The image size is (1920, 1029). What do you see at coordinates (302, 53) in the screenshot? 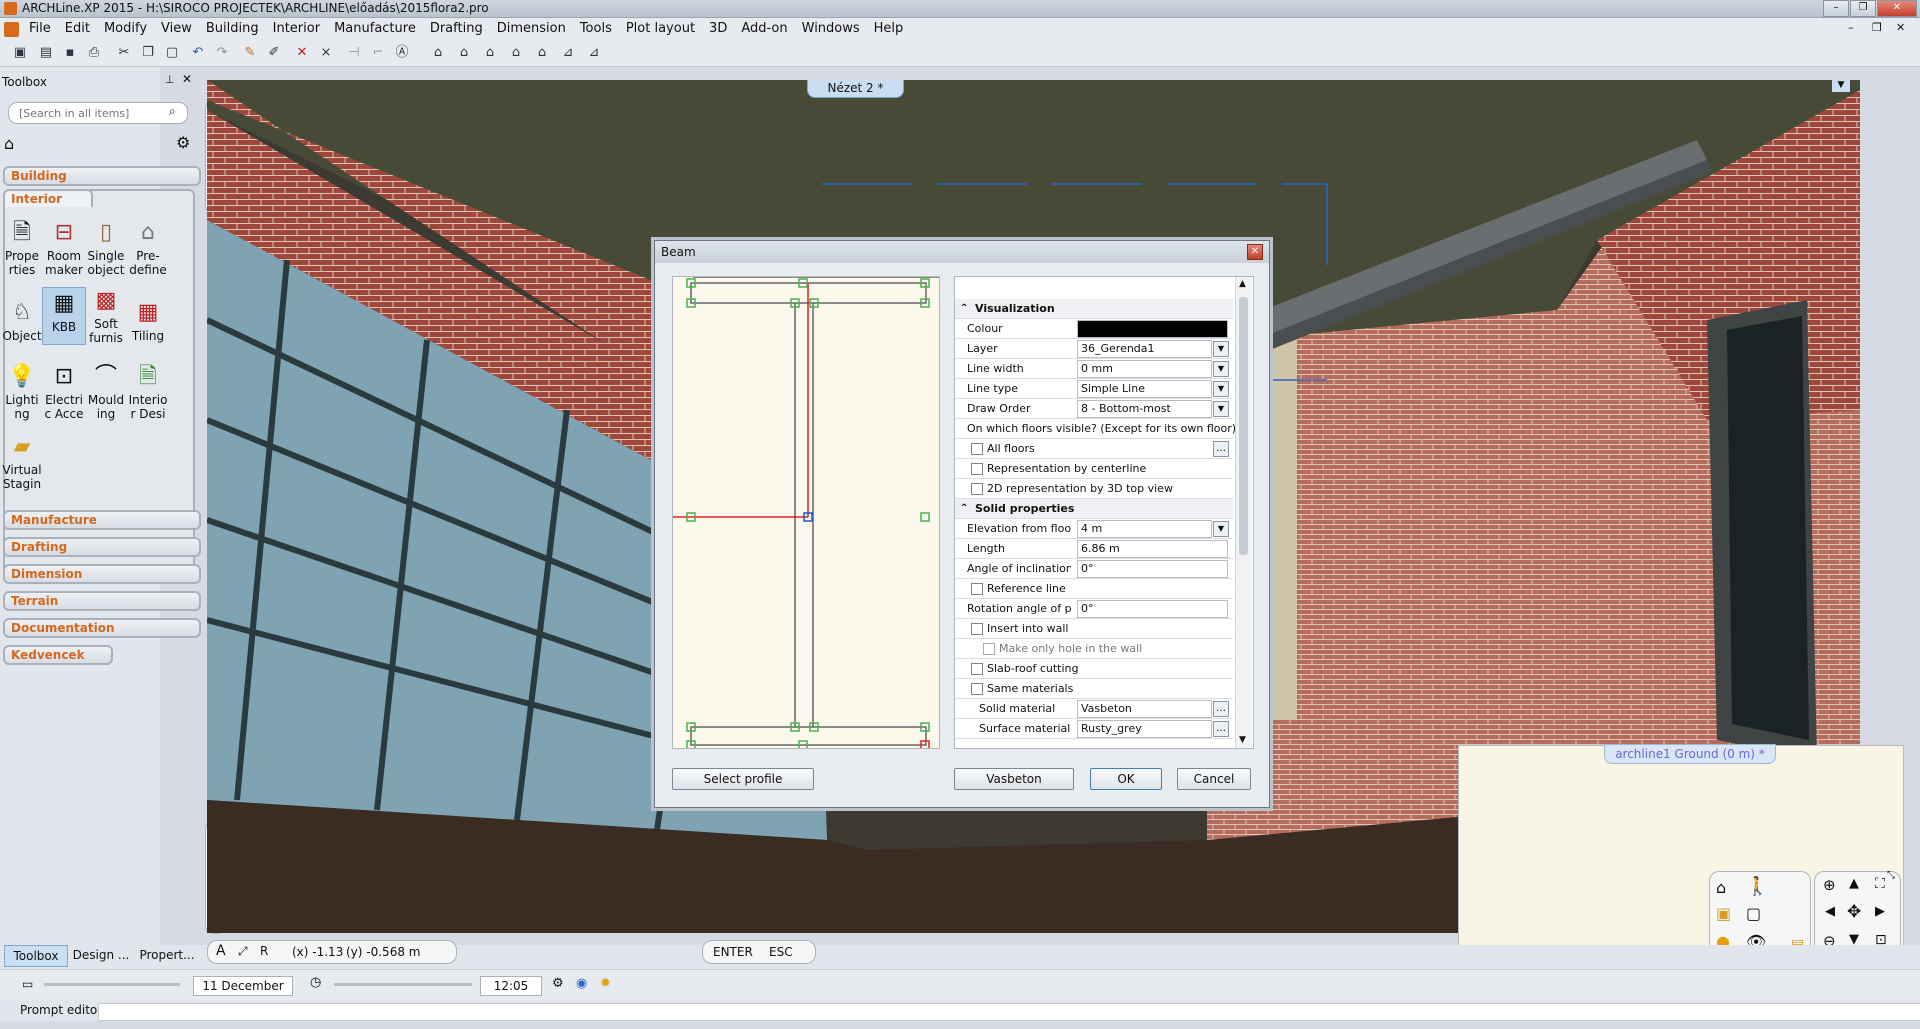
I see `delete-icon: ✕` at bounding box center [302, 53].